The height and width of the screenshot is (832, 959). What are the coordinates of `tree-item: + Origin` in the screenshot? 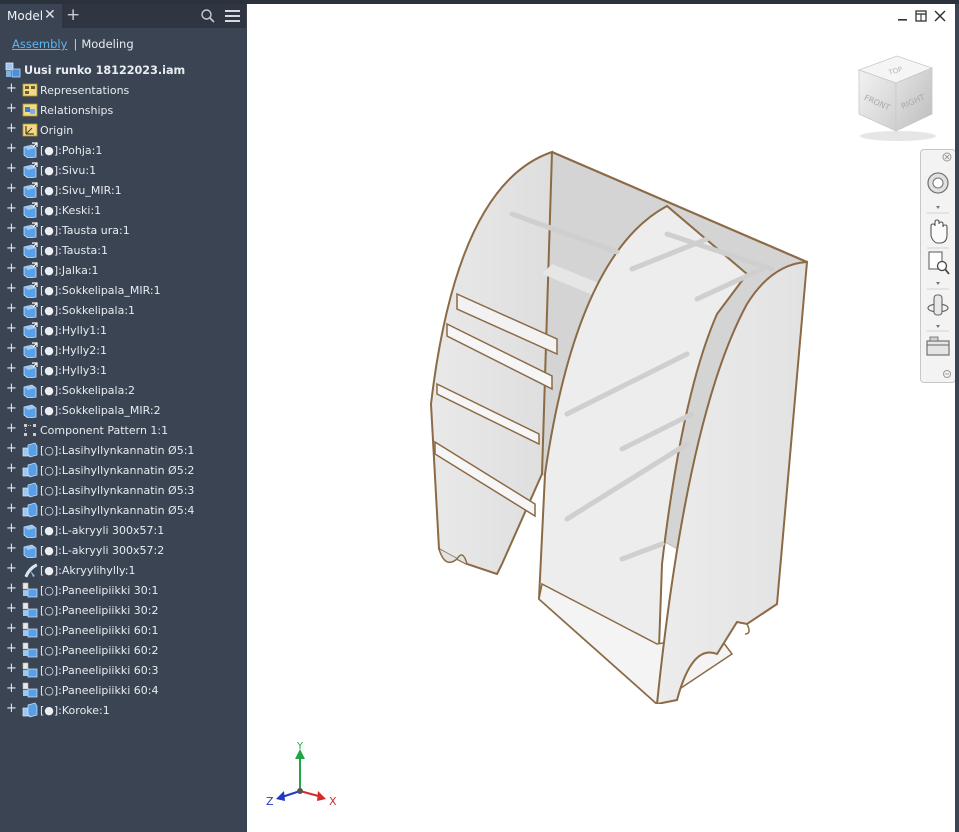 It's located at (123, 130).